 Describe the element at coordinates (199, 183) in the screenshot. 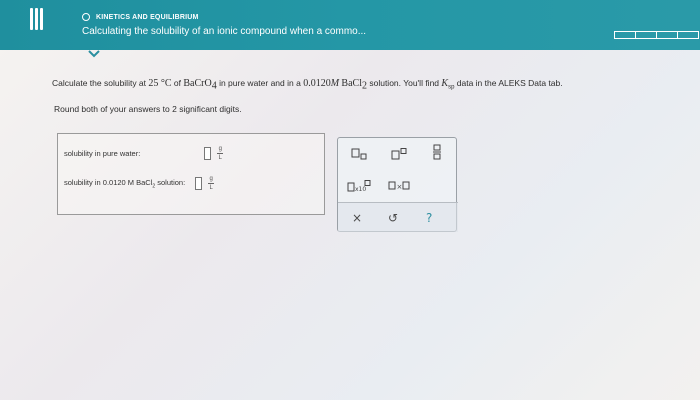

I see `bacl2-solution-input` at that location.